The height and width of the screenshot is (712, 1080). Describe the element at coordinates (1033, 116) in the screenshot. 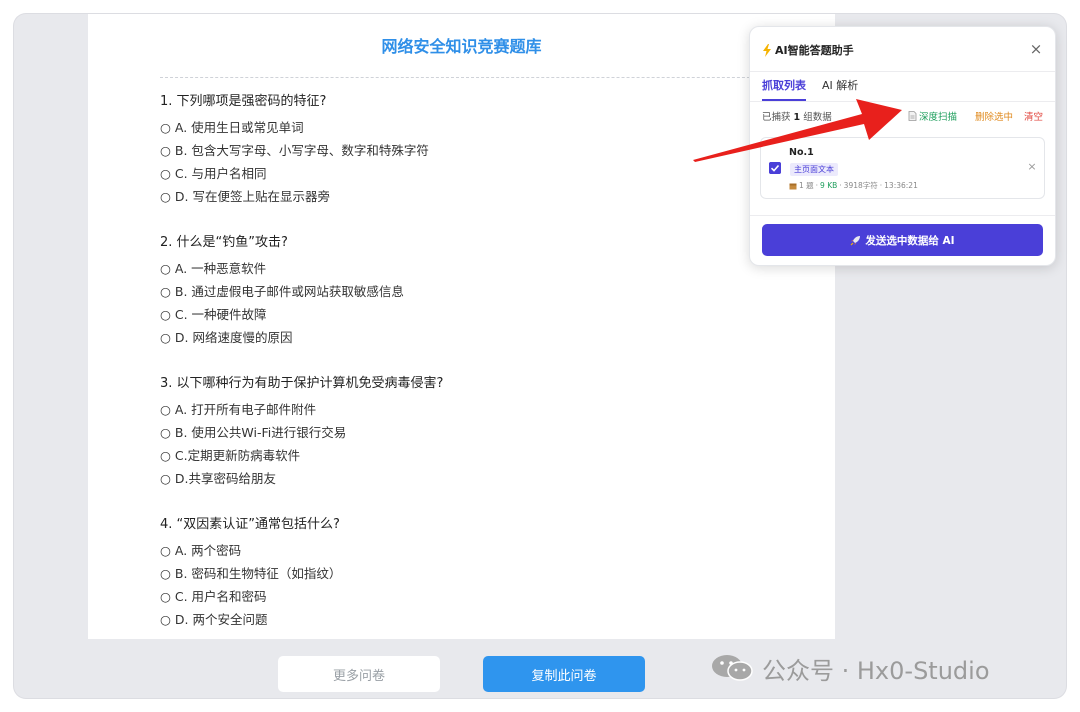

I see `clear-button: 清空` at that location.